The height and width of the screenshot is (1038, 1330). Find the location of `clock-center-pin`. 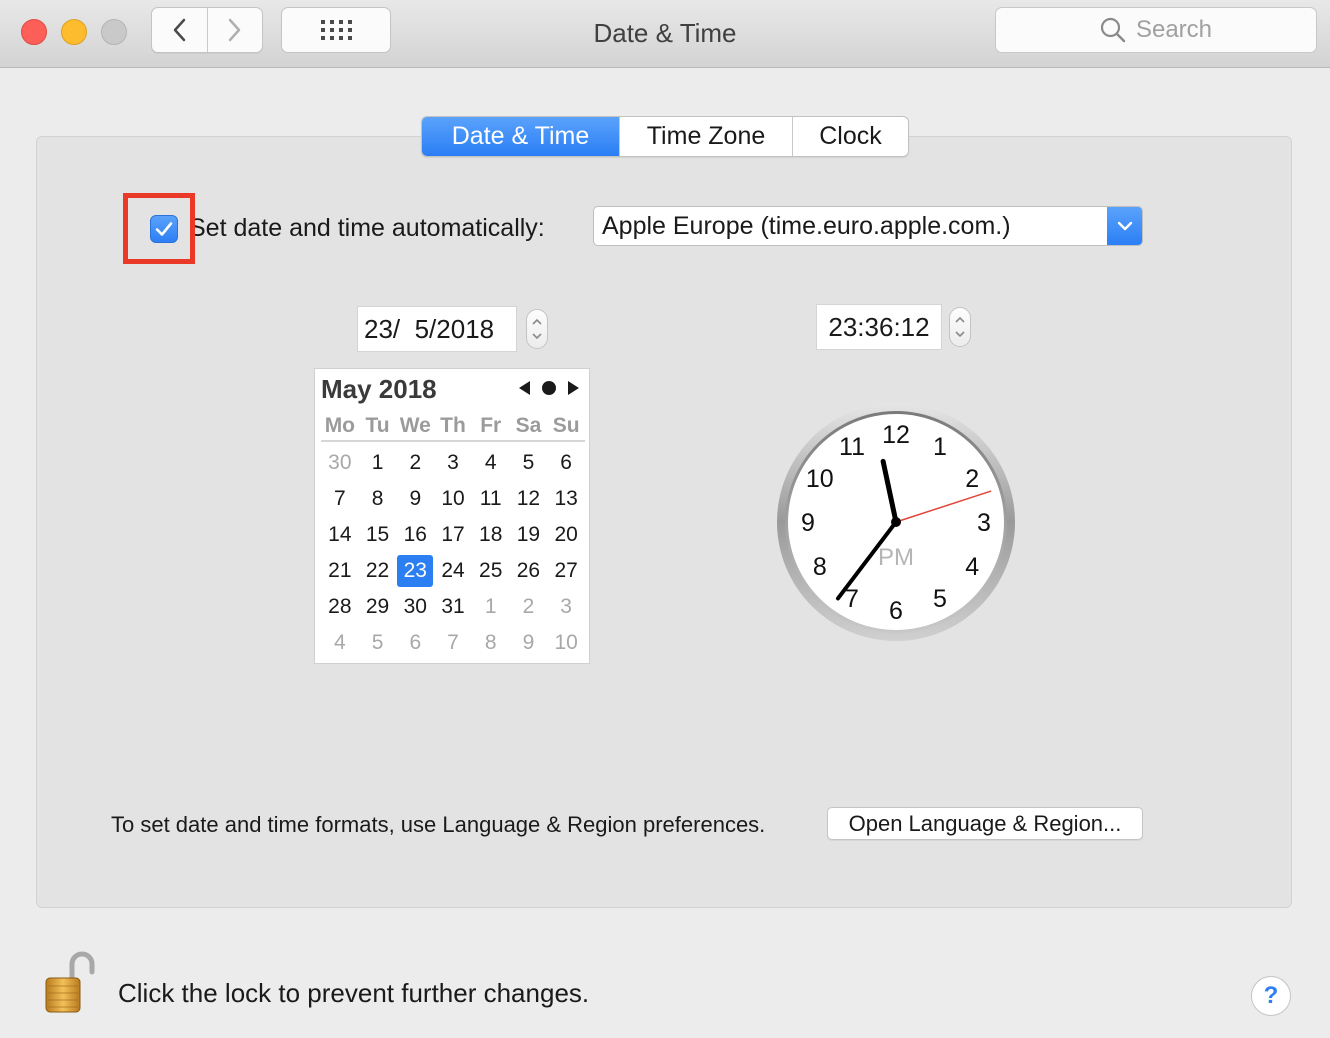

clock-center-pin is located at coordinates (896, 522).